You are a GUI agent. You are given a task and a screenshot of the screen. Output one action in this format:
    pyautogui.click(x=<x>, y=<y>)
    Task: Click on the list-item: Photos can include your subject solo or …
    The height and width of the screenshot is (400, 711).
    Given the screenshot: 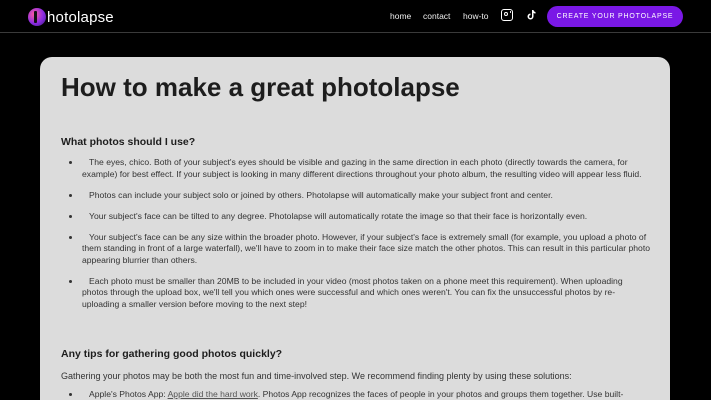 What is the action you would take?
    pyautogui.click(x=355, y=196)
    